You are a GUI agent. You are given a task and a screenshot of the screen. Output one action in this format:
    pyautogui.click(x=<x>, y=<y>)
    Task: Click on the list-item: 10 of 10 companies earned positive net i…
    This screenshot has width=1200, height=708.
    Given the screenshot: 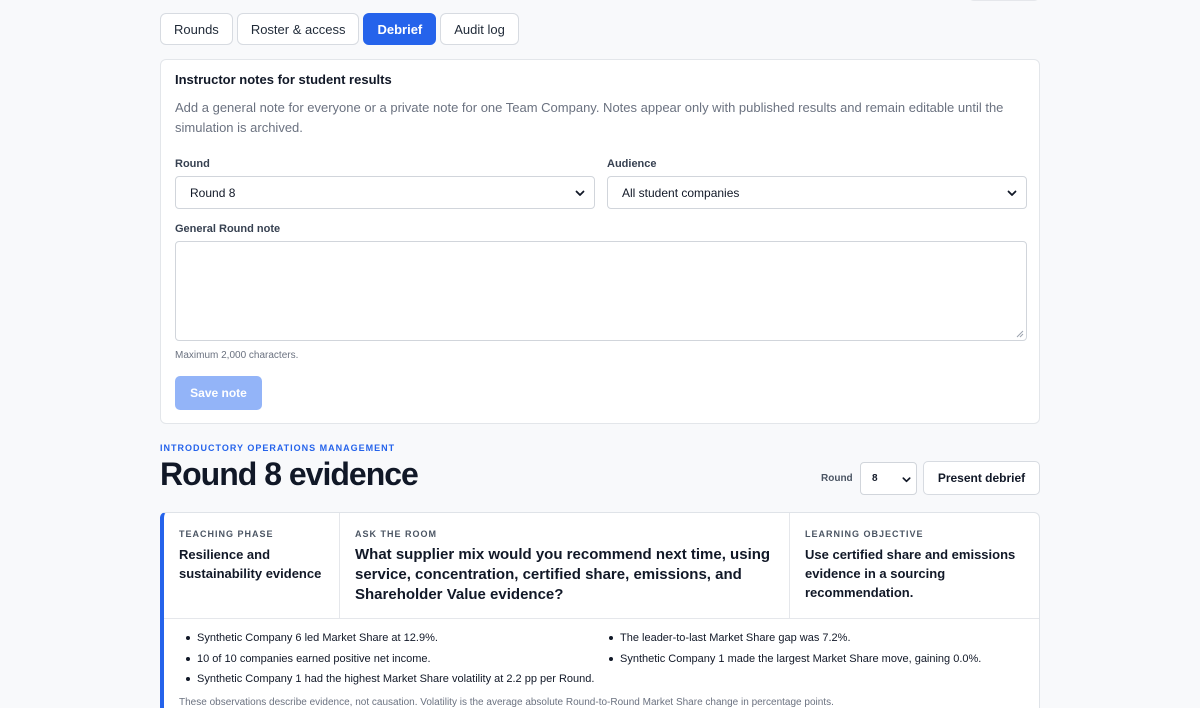 What is the action you would take?
    pyautogui.click(x=393, y=662)
    